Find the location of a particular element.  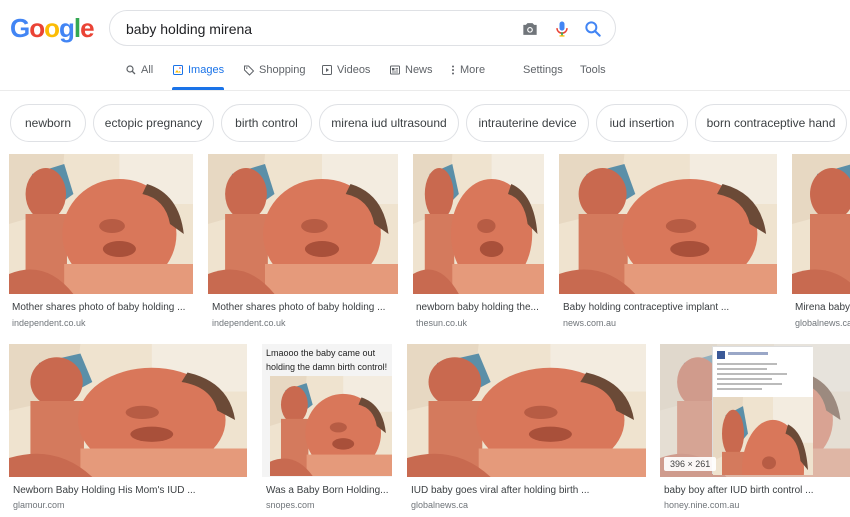

result-title: Mirena baby is located at coordinates (822, 307).